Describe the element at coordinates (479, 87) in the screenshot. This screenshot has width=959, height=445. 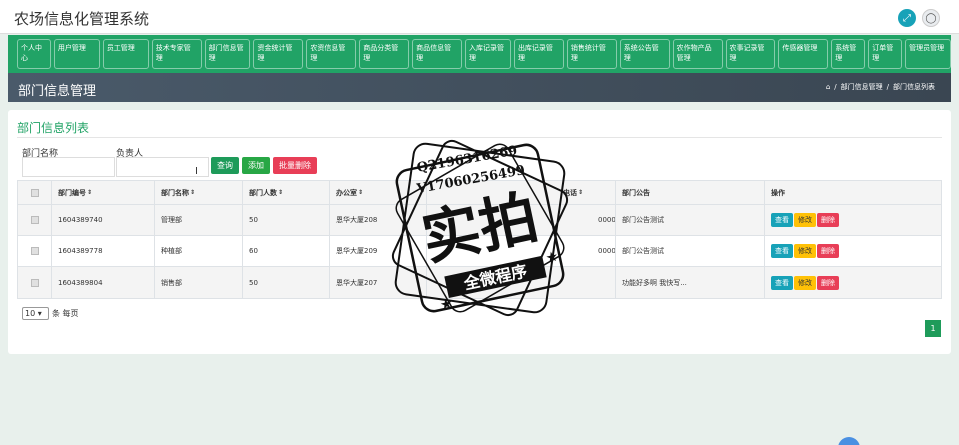
I see `page-header: 部门信息管理 ⌂ / 部门信息管理 / 部门信息列表` at that location.